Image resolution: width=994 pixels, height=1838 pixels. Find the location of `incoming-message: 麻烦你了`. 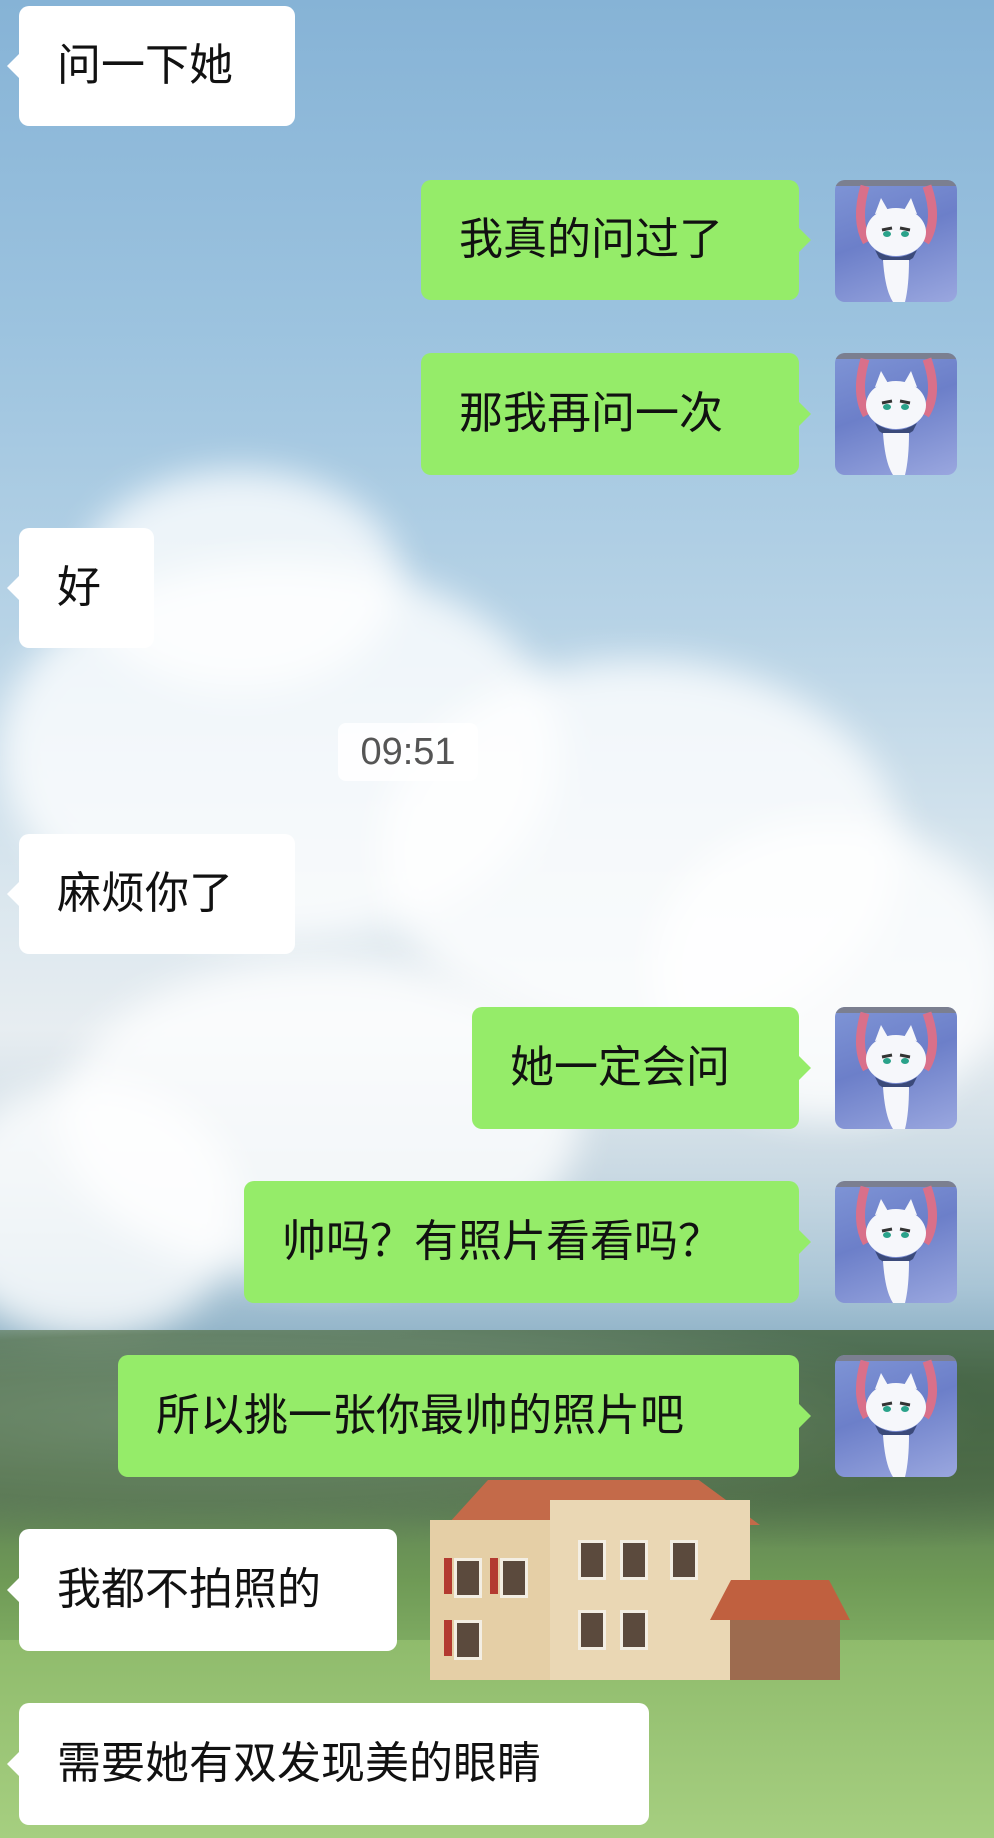

incoming-message: 麻烦你了 is located at coordinates (151, 894).